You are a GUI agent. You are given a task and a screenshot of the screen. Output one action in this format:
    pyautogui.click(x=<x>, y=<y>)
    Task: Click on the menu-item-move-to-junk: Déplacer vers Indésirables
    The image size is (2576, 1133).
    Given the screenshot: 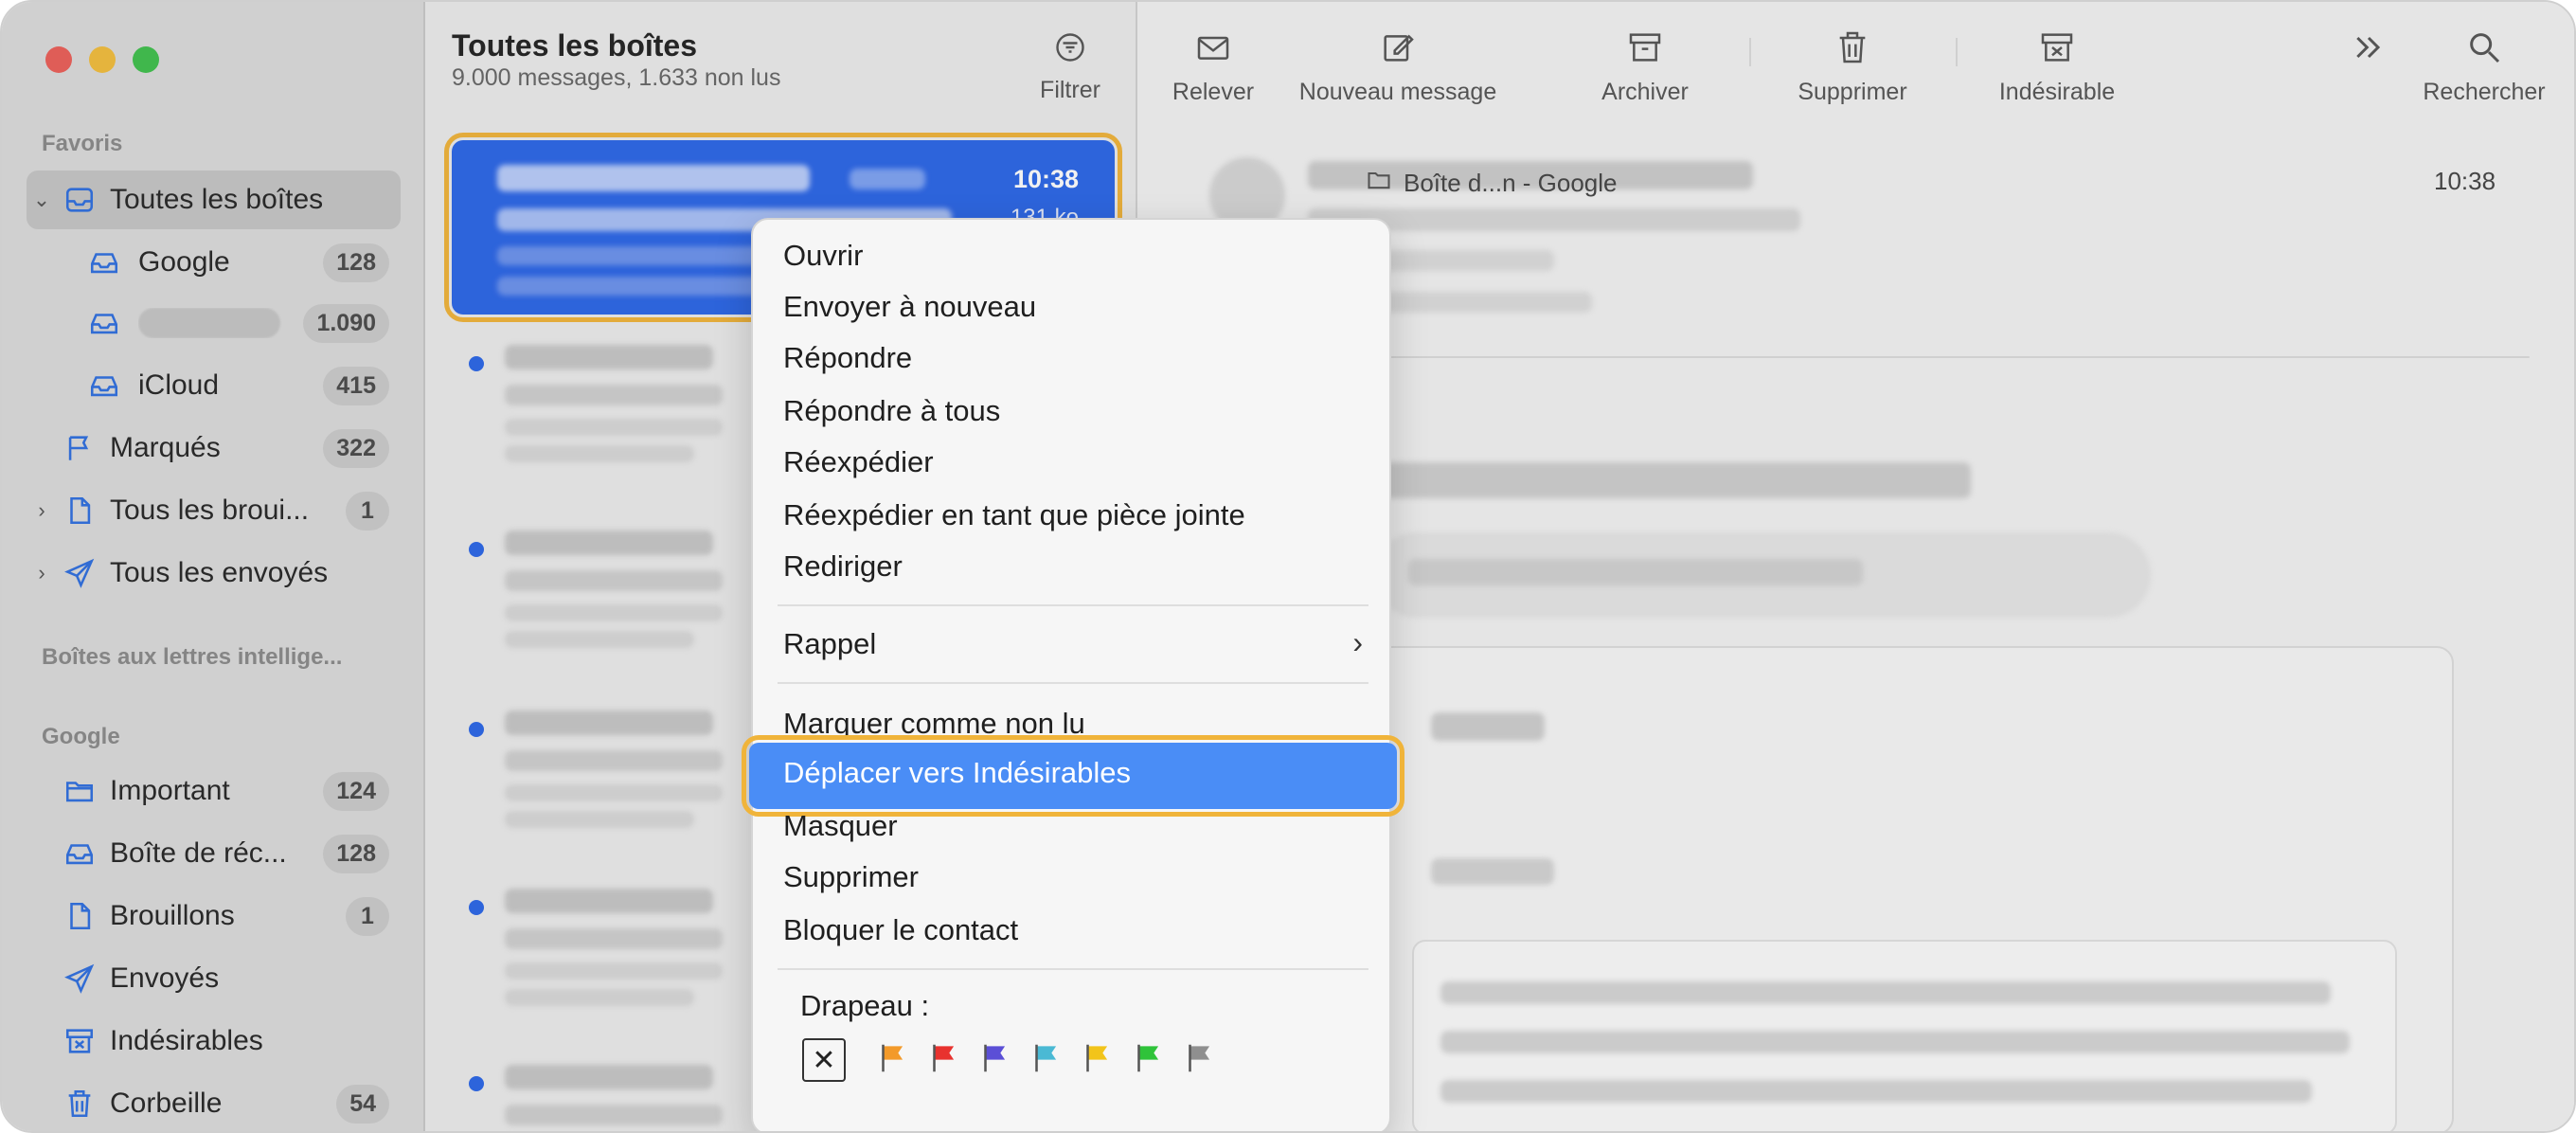 What is the action you would take?
    pyautogui.click(x=1073, y=776)
    